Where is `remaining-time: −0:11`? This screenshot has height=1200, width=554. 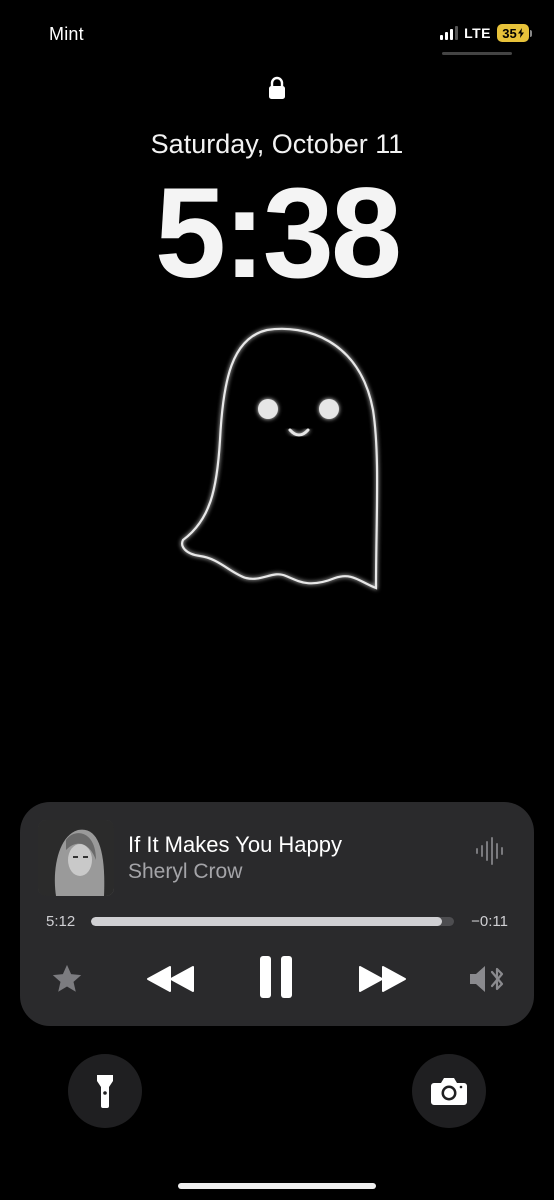 remaining-time: −0:11 is located at coordinates (489, 921).